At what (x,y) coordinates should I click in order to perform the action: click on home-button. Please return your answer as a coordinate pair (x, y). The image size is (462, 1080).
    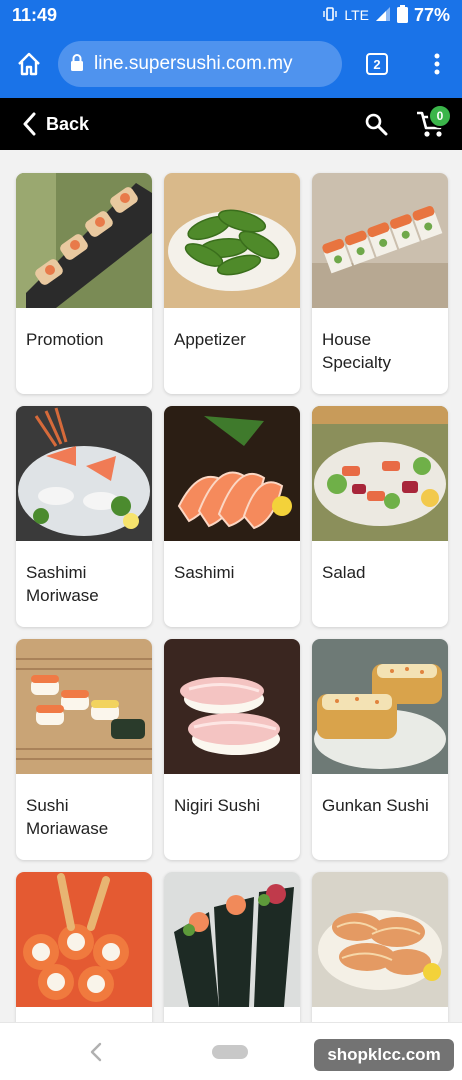
    Looking at the image, I should click on (29, 64).